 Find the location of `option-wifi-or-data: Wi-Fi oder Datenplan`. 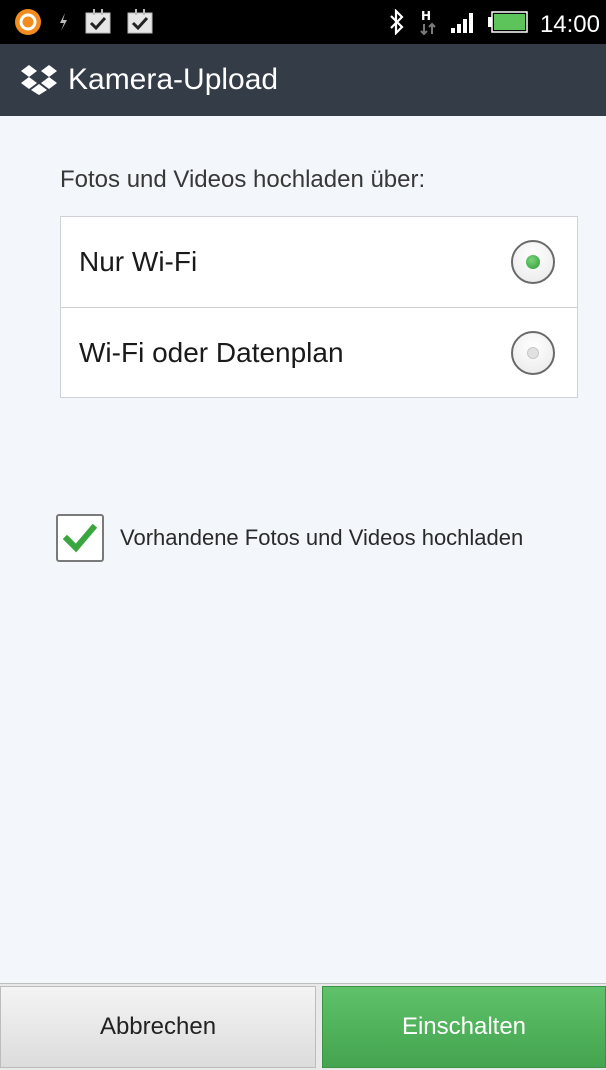

option-wifi-or-data: Wi-Fi oder Datenplan is located at coordinates (319, 352).